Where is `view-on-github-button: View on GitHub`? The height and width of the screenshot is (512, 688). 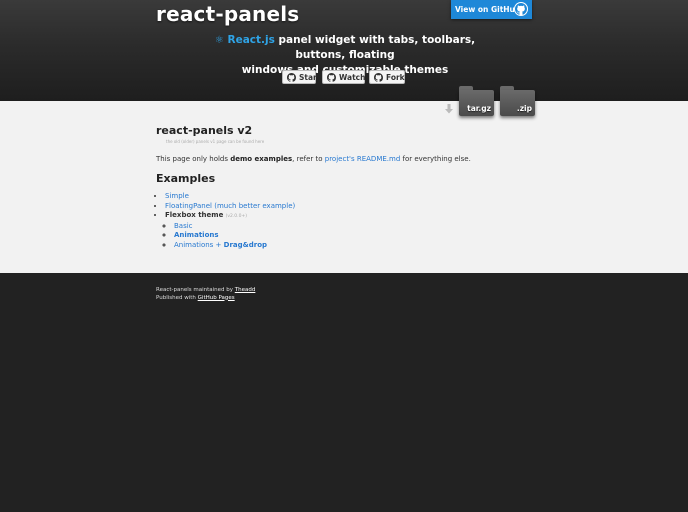
view-on-github-button: View on GitHub is located at coordinates (491, 9).